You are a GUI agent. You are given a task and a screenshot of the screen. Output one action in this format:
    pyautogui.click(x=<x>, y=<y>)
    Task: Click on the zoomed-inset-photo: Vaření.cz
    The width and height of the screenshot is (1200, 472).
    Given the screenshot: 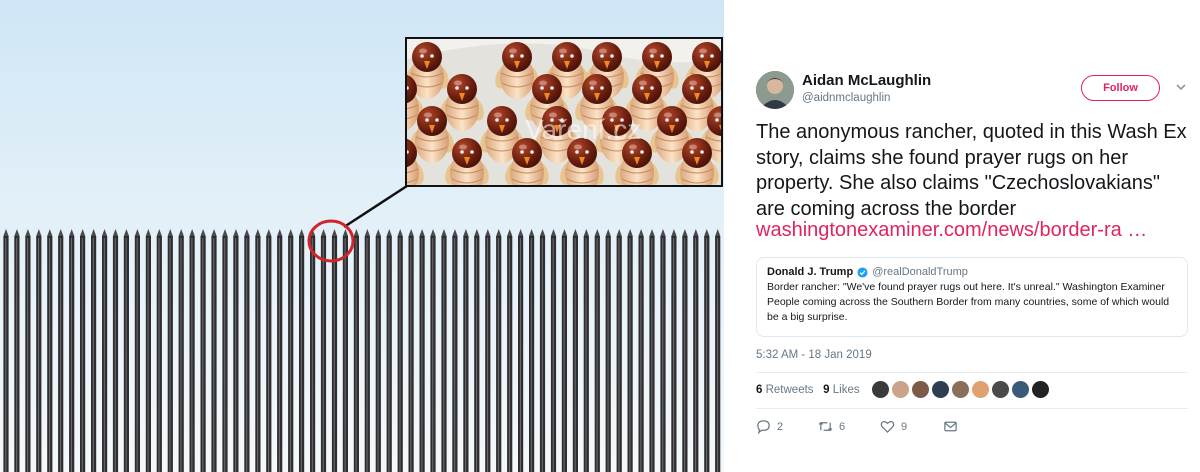 What is the action you would take?
    pyautogui.click(x=564, y=112)
    